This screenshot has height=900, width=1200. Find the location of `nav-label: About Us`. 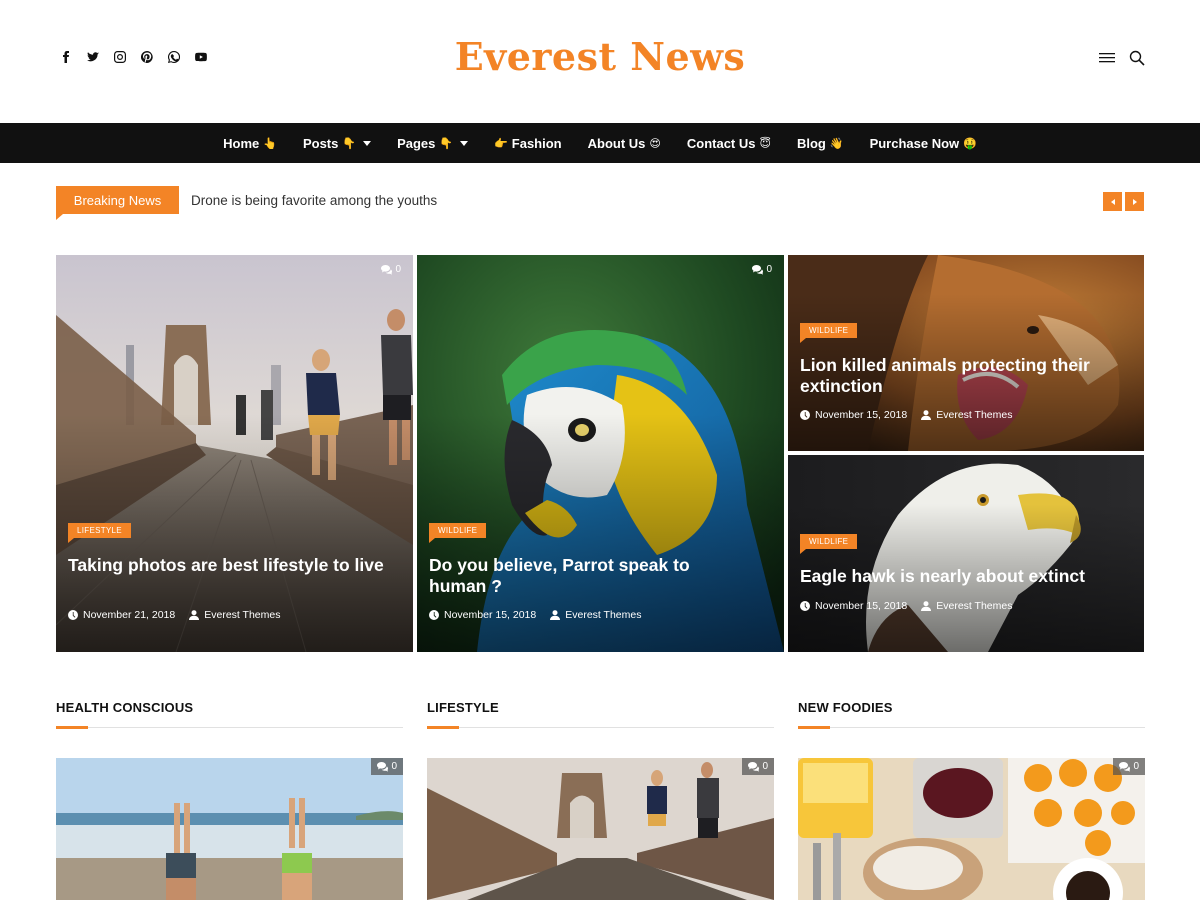

nav-label: About Us is located at coordinates (616, 143).